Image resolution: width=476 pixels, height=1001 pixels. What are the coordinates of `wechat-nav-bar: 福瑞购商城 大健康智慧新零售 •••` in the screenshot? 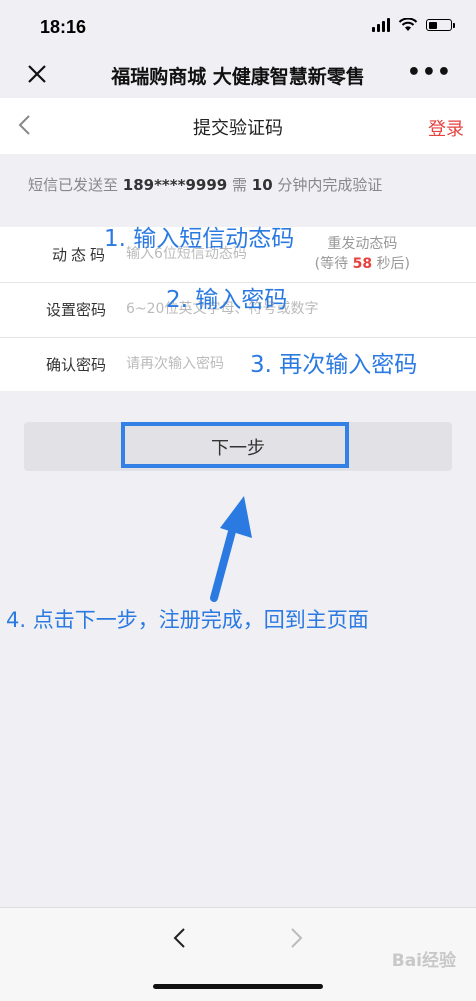 It's located at (238, 74).